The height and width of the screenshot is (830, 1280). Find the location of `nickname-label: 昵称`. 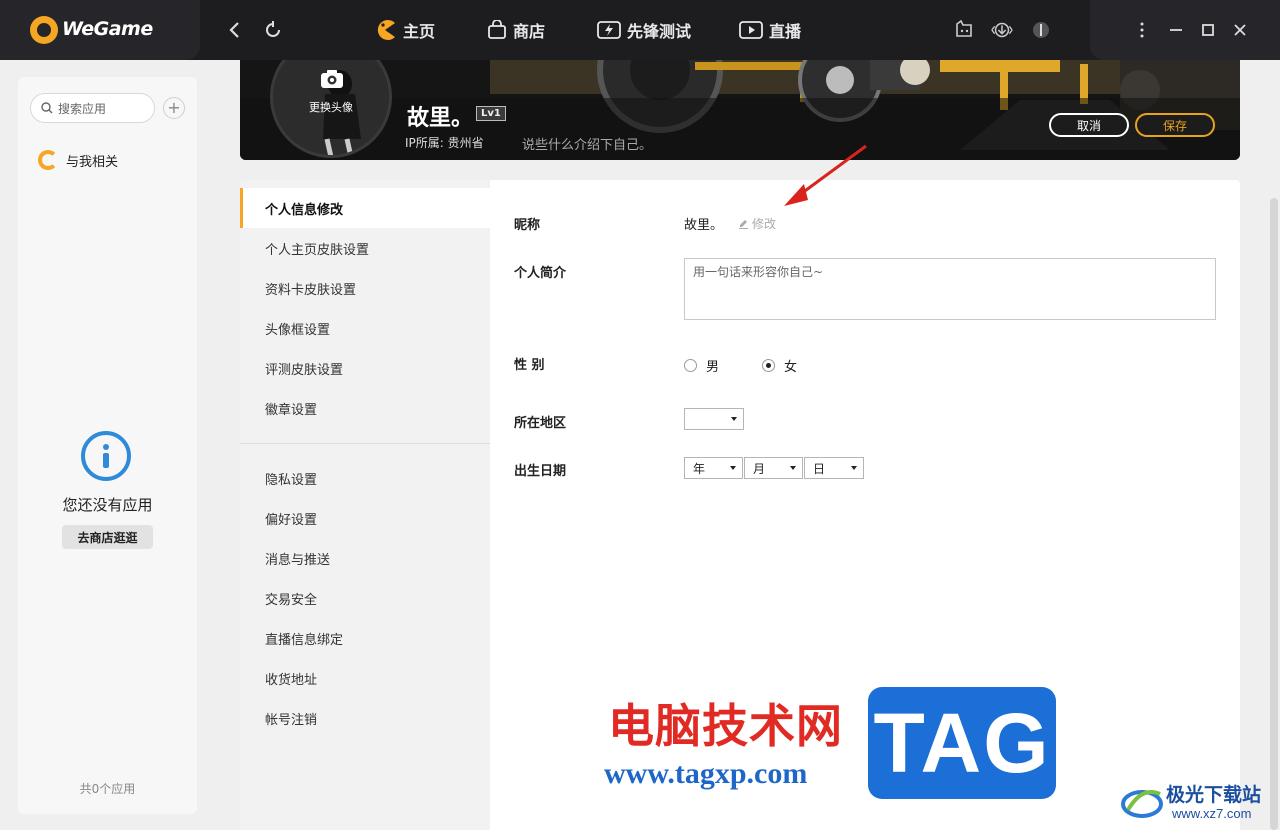

nickname-label: 昵称 is located at coordinates (527, 225).